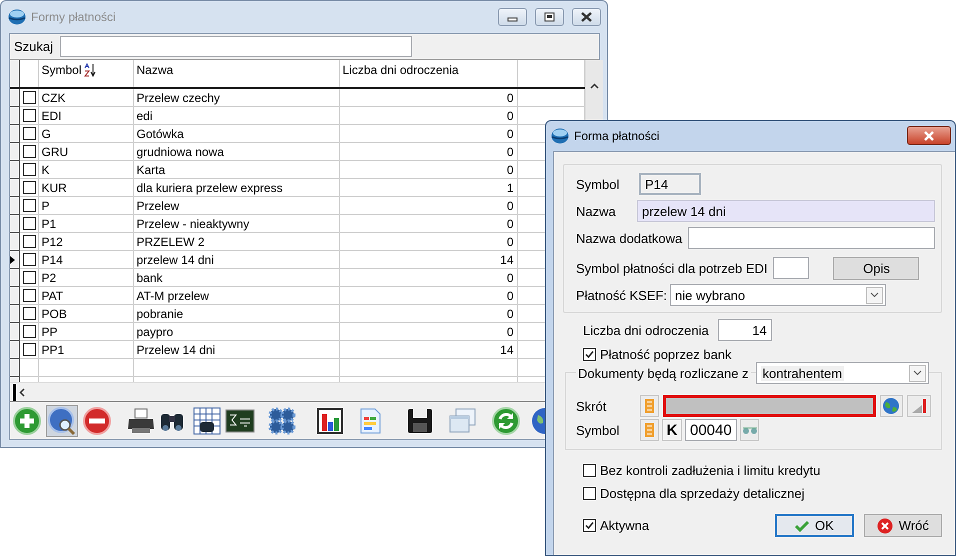 The width and height of the screenshot is (956, 556). I want to click on field-label: Płatność KSEF:, so click(622, 295).